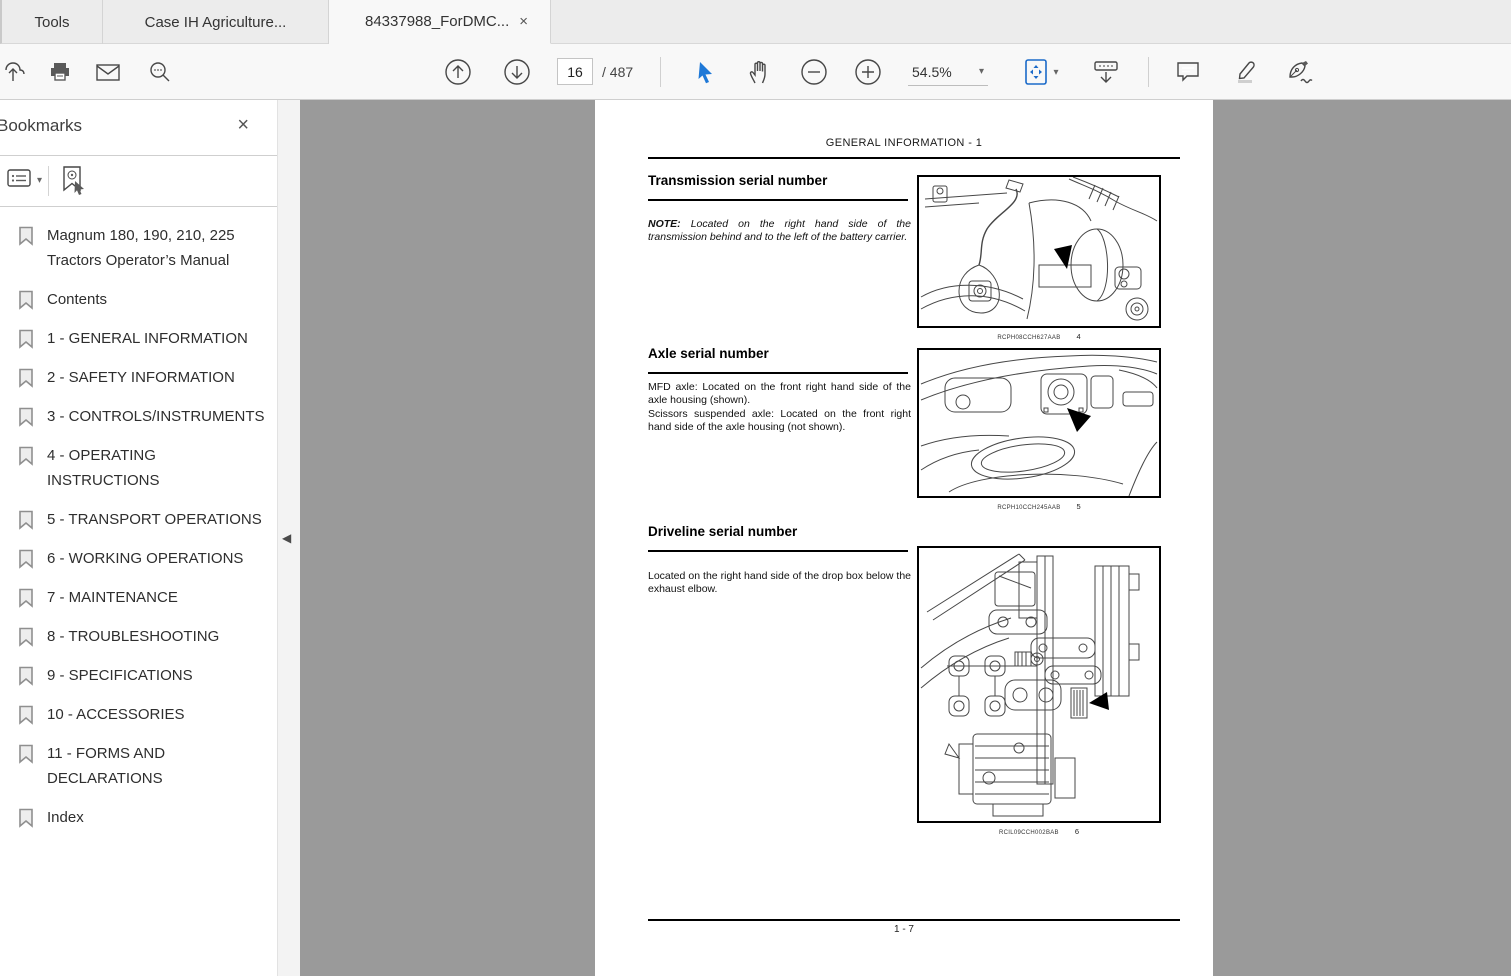 The image size is (1511, 976). I want to click on toolbar-dock-button, so click(1106, 72).